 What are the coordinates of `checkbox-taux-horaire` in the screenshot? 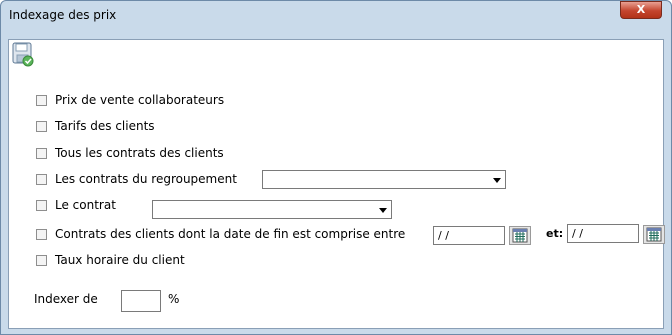 It's located at (41, 260).